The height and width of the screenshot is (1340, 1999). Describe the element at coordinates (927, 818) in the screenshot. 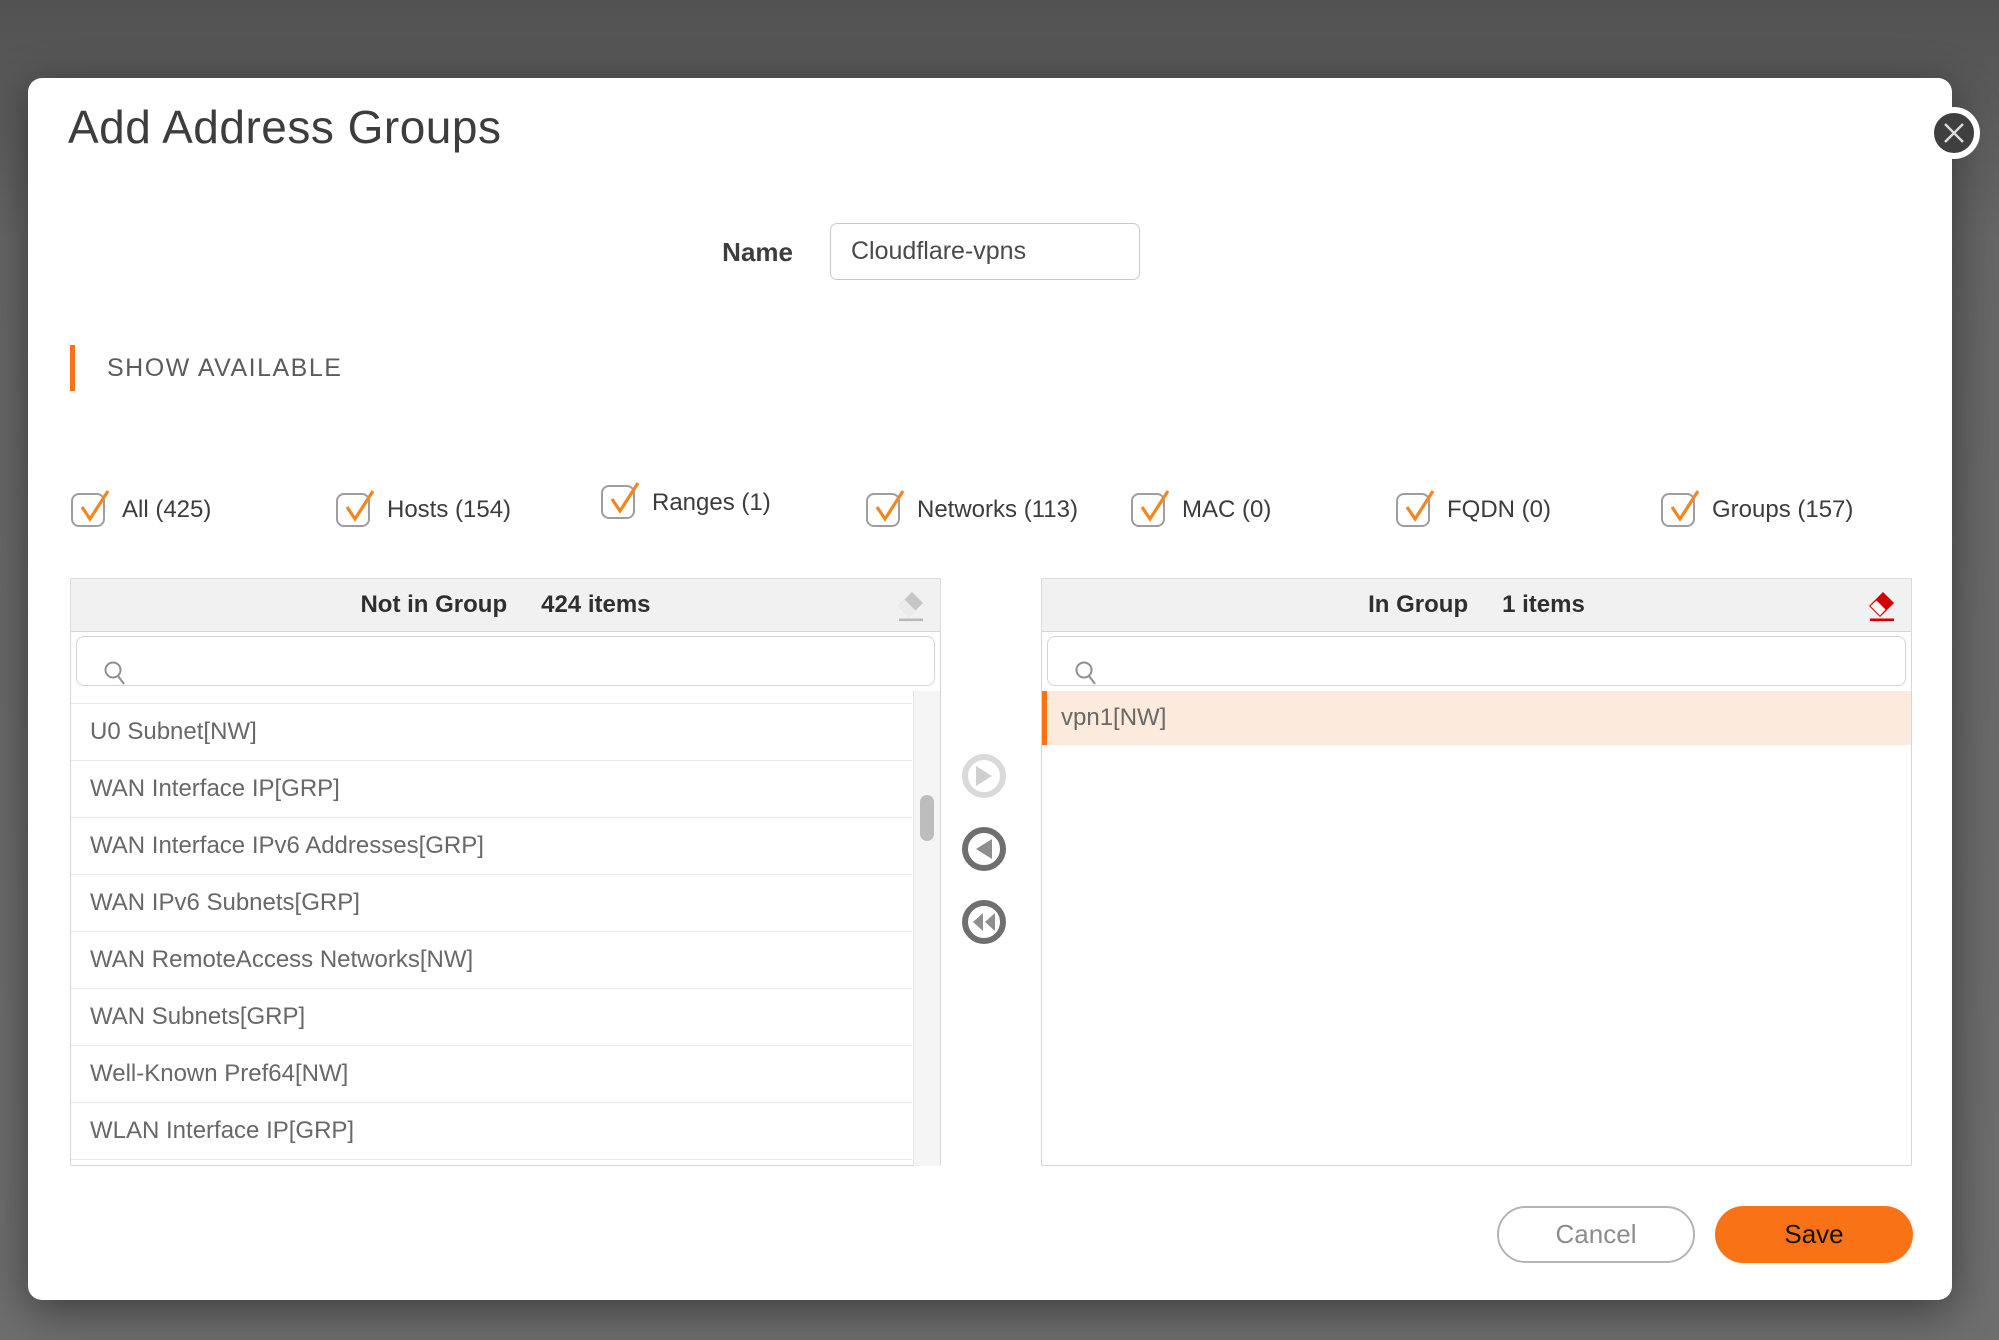

I see `left-list-scroll-thumb` at that location.